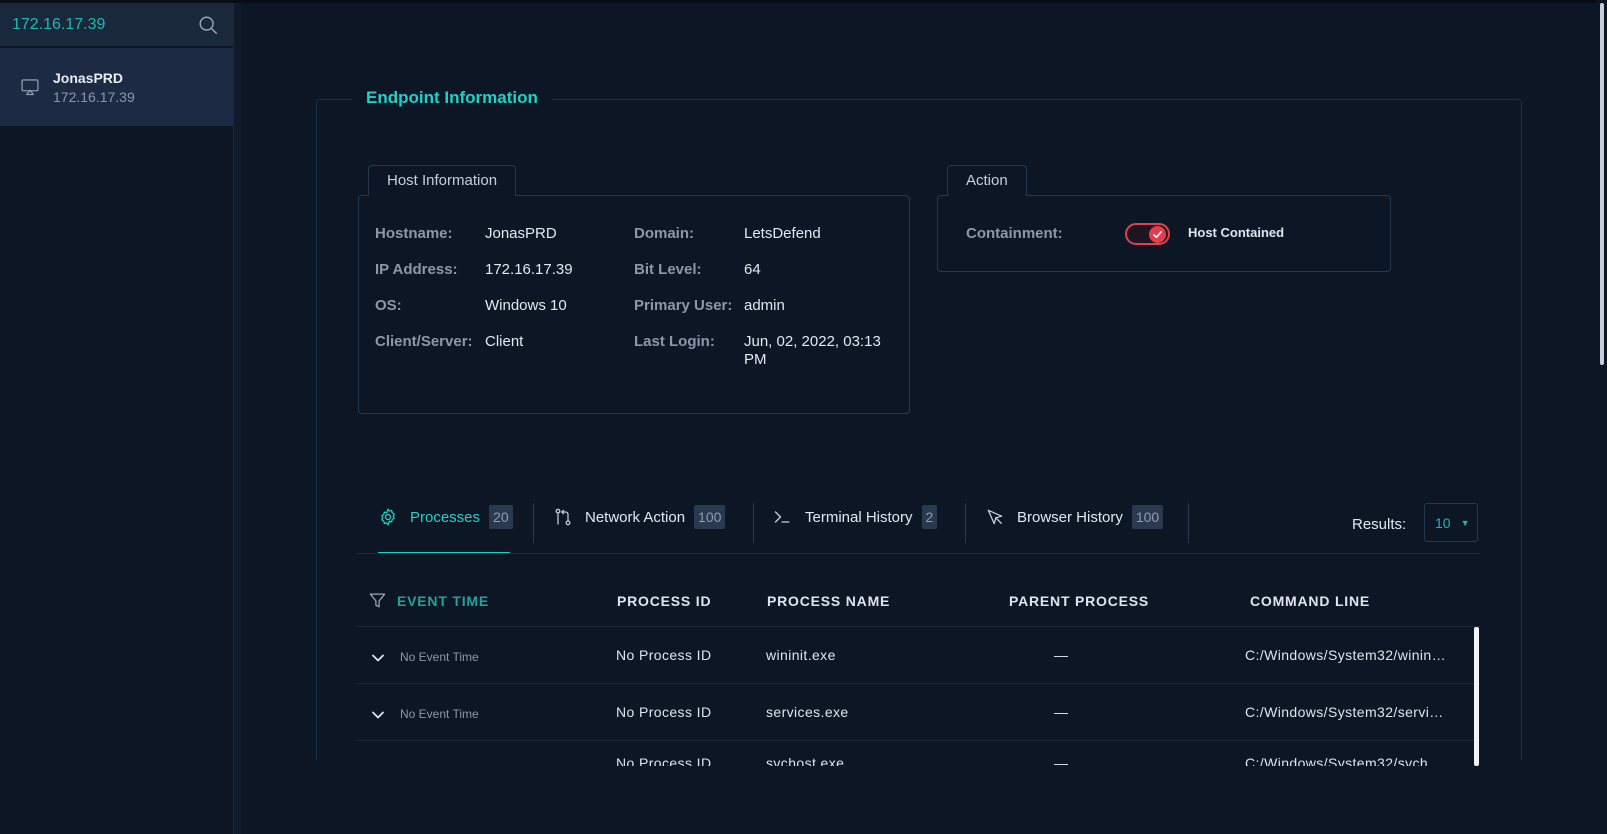 The width and height of the screenshot is (1607, 834). I want to click on ip-address-value: 172.16.17.39, so click(529, 269).